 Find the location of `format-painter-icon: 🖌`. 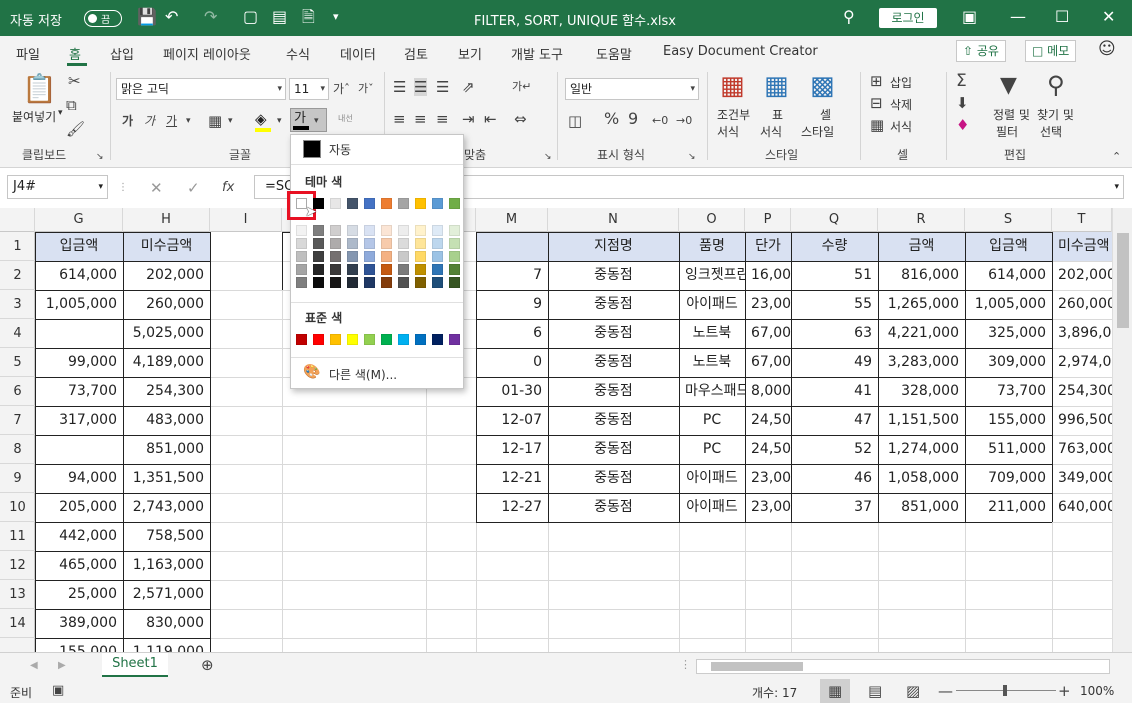

format-painter-icon: 🖌 is located at coordinates (75, 129).